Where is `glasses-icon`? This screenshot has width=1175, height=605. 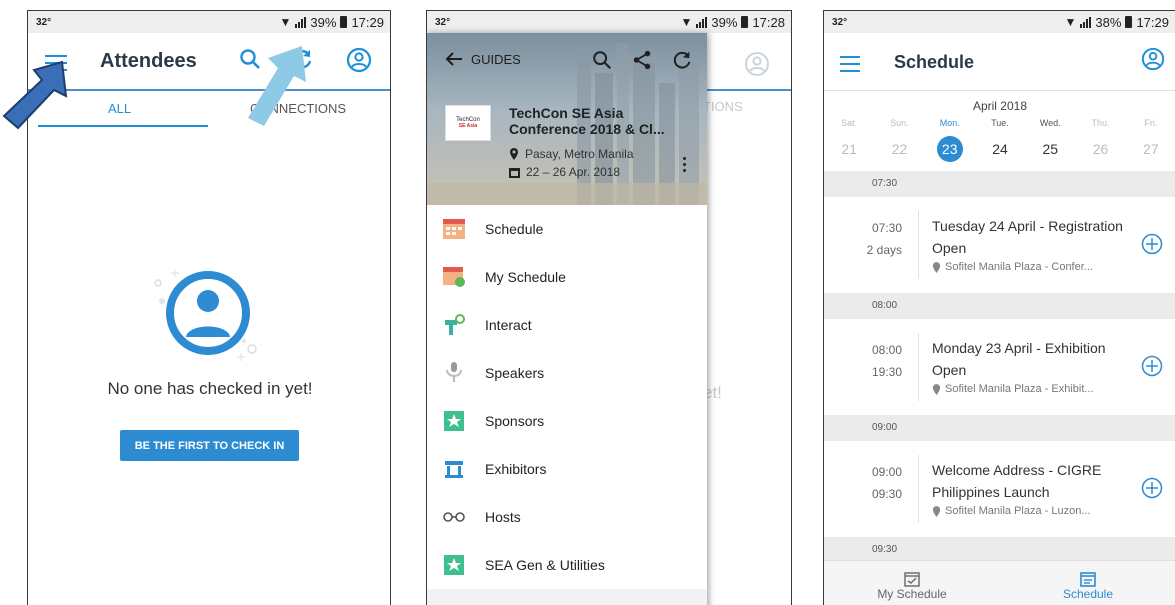
glasses-icon is located at coordinates (454, 517).